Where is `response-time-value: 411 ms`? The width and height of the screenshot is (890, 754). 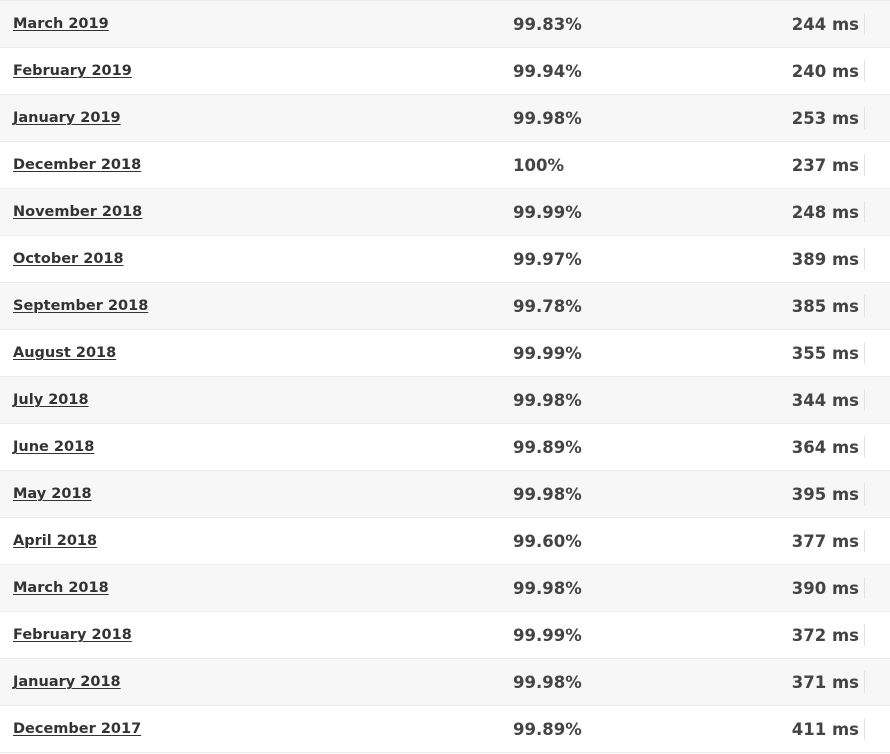
response-time-value: 411 ms is located at coordinates (825, 729).